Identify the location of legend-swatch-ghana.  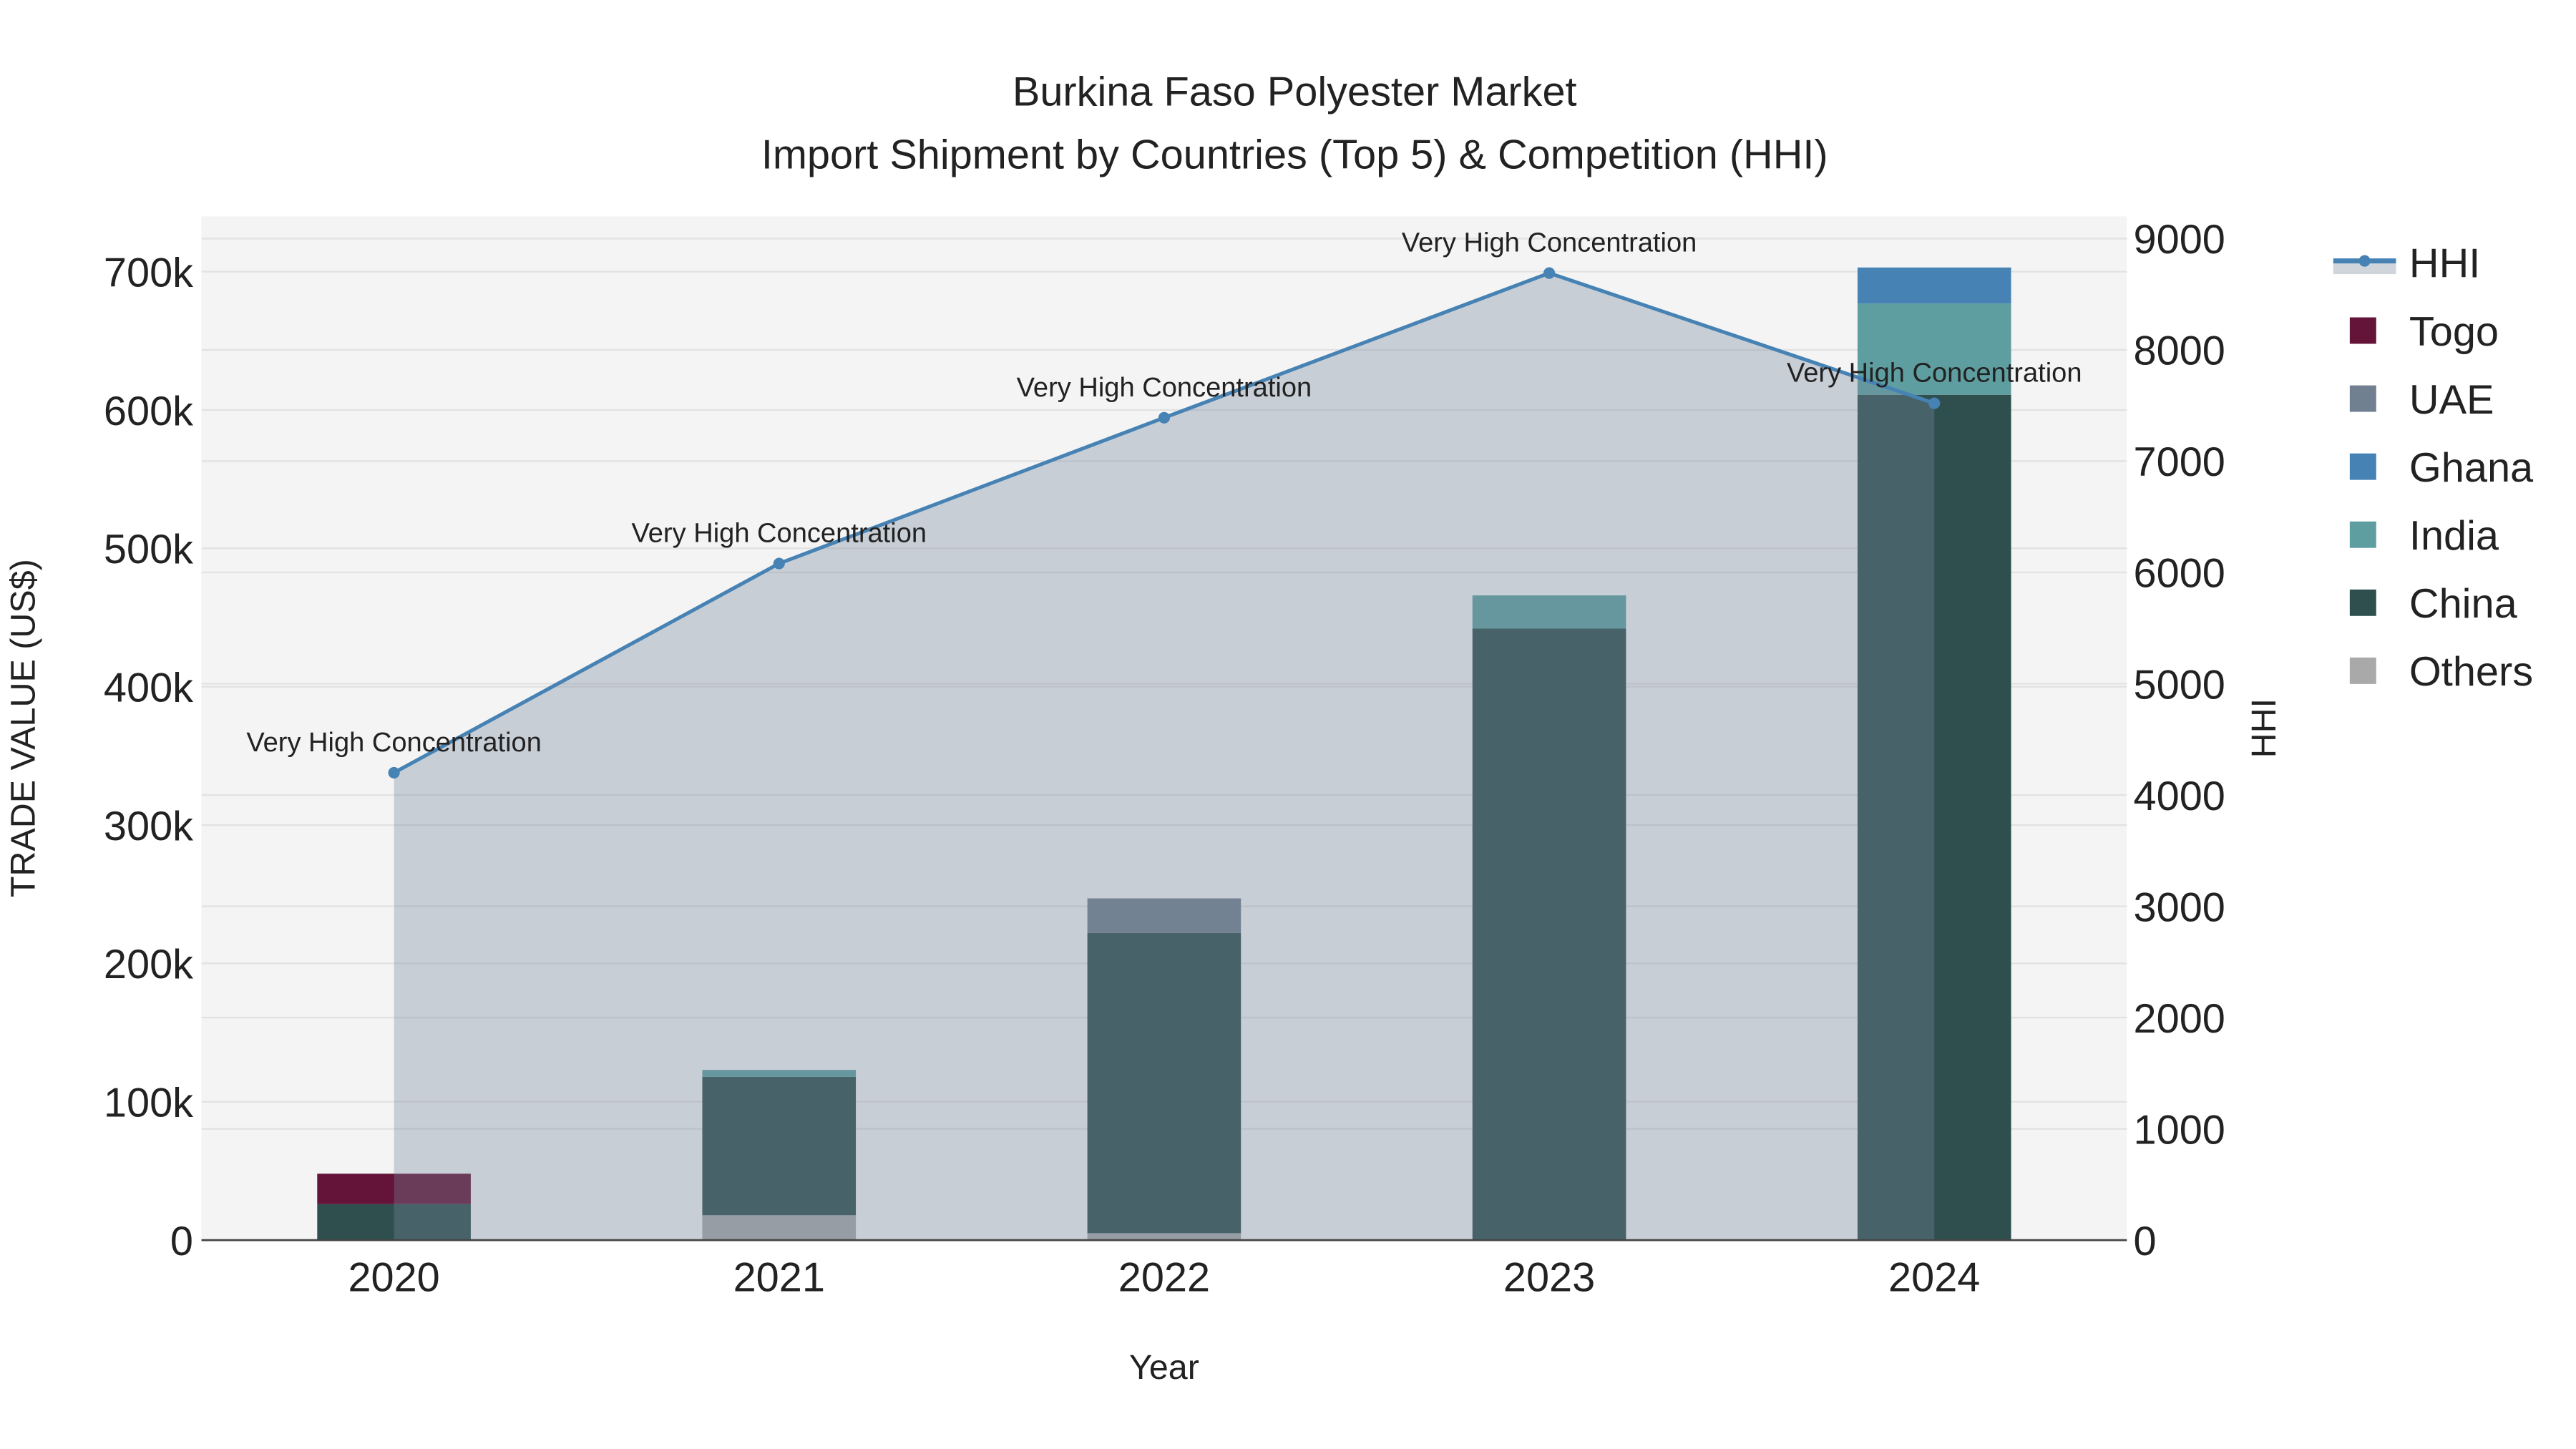
(2362, 466).